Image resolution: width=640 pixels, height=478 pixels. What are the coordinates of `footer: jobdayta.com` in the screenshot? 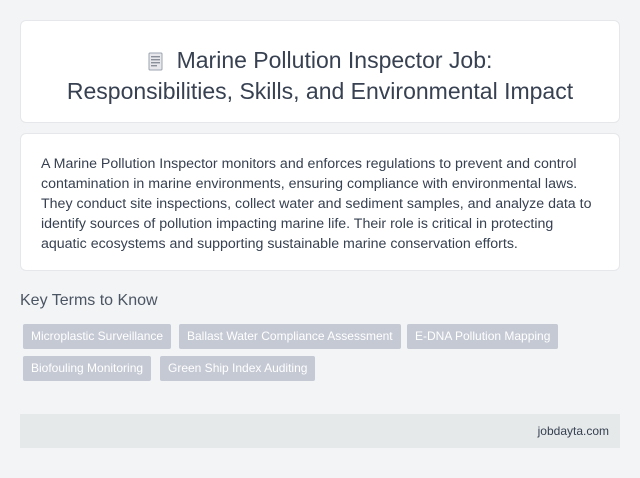 It's located at (320, 431).